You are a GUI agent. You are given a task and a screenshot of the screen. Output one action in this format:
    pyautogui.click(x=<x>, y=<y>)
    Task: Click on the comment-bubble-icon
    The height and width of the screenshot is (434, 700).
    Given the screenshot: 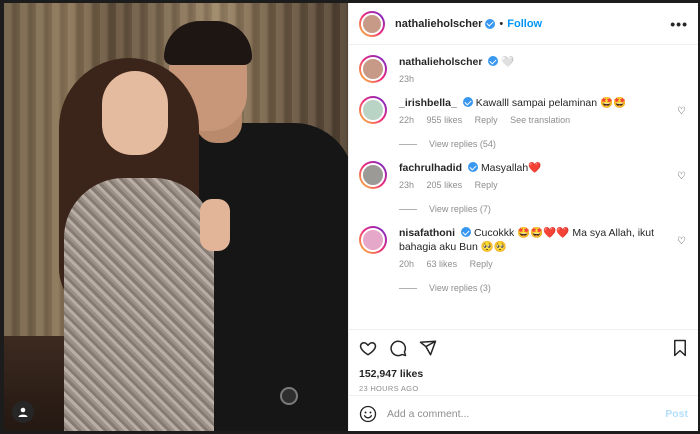 What is the action you would take?
    pyautogui.click(x=398, y=348)
    